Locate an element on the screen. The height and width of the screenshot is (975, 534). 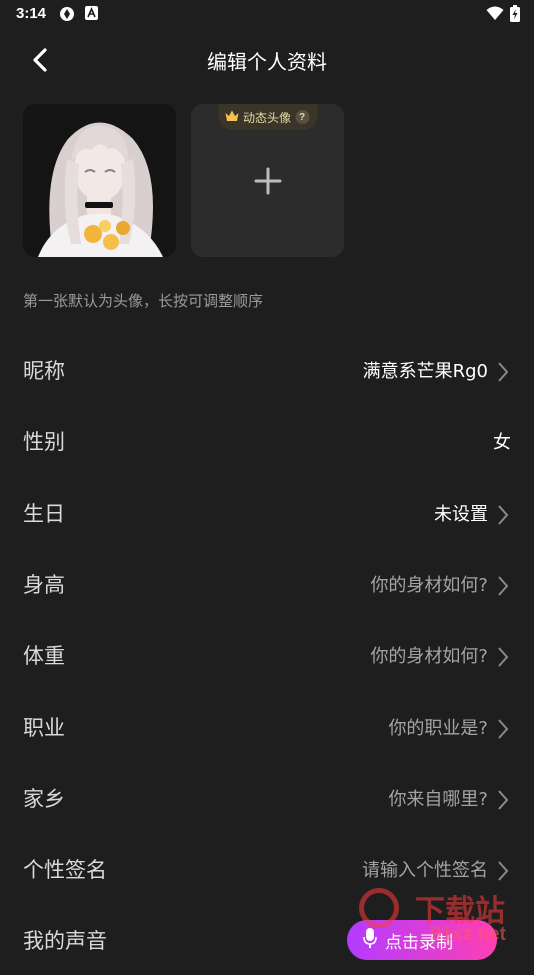
avatar-image is located at coordinates (99, 180).